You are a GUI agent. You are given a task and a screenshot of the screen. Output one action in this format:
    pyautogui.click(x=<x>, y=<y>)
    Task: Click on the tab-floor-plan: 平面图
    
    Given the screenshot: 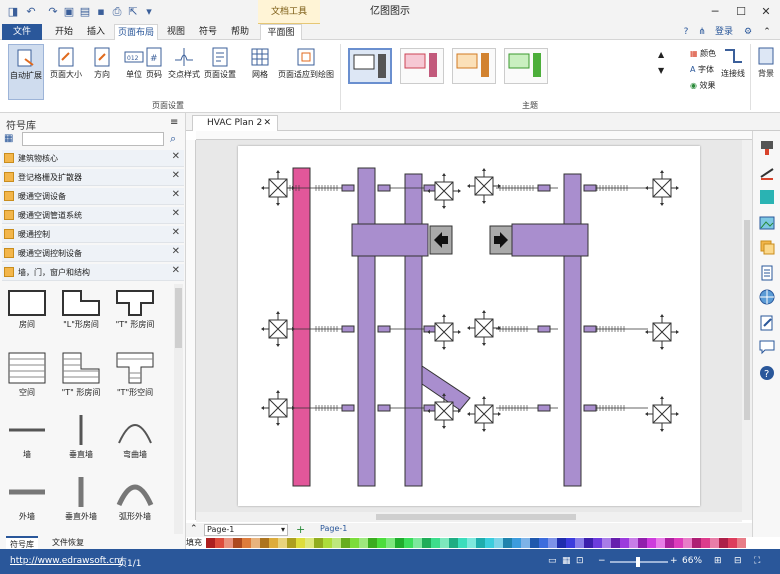 What is the action you would take?
    pyautogui.click(x=281, y=32)
    